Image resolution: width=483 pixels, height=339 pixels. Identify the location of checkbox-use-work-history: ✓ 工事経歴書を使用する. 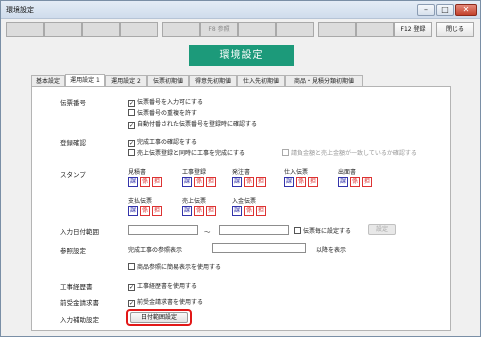
(162, 286).